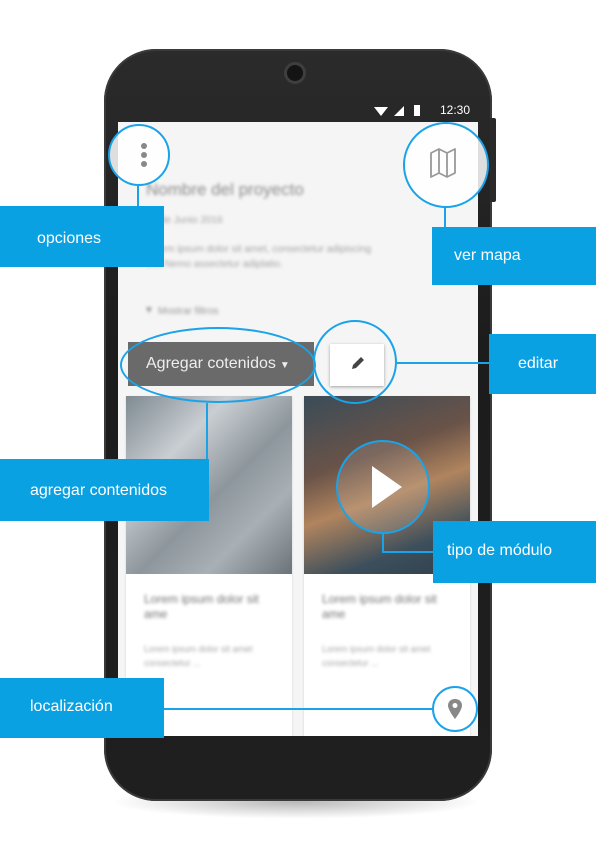  I want to click on module-type-badge, so click(383, 487).